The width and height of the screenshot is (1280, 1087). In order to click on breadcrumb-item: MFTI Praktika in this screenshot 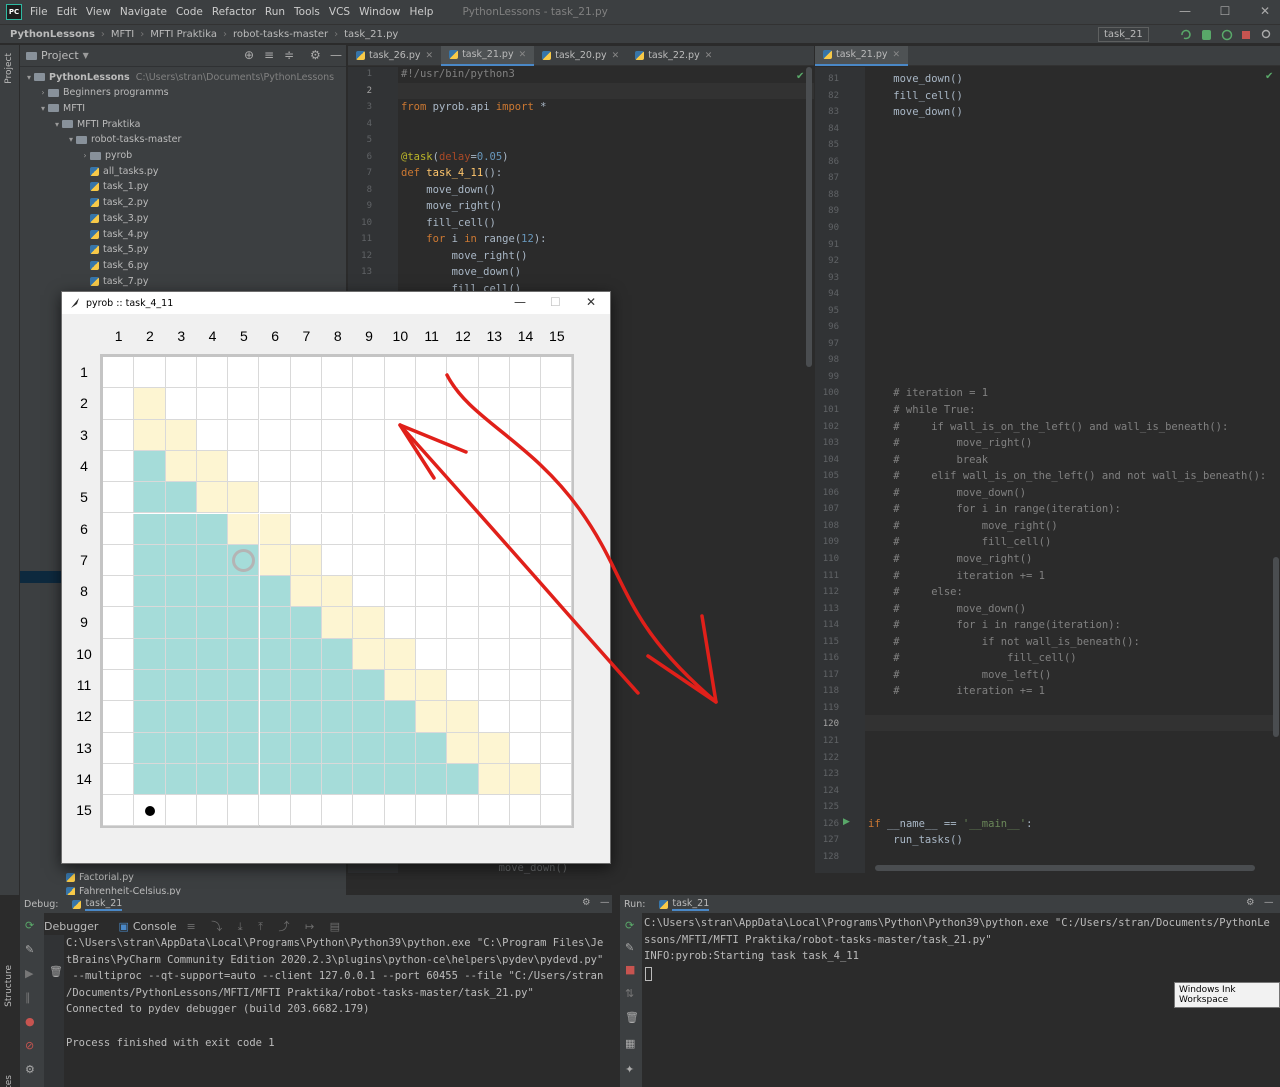, I will do `click(183, 34)`.